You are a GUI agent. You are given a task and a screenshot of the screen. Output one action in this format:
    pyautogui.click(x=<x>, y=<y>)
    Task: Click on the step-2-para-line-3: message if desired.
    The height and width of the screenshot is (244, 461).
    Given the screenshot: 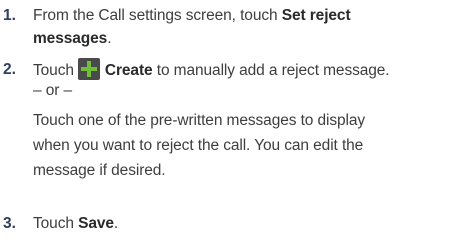 What is the action you would take?
    pyautogui.click(x=99, y=170)
    